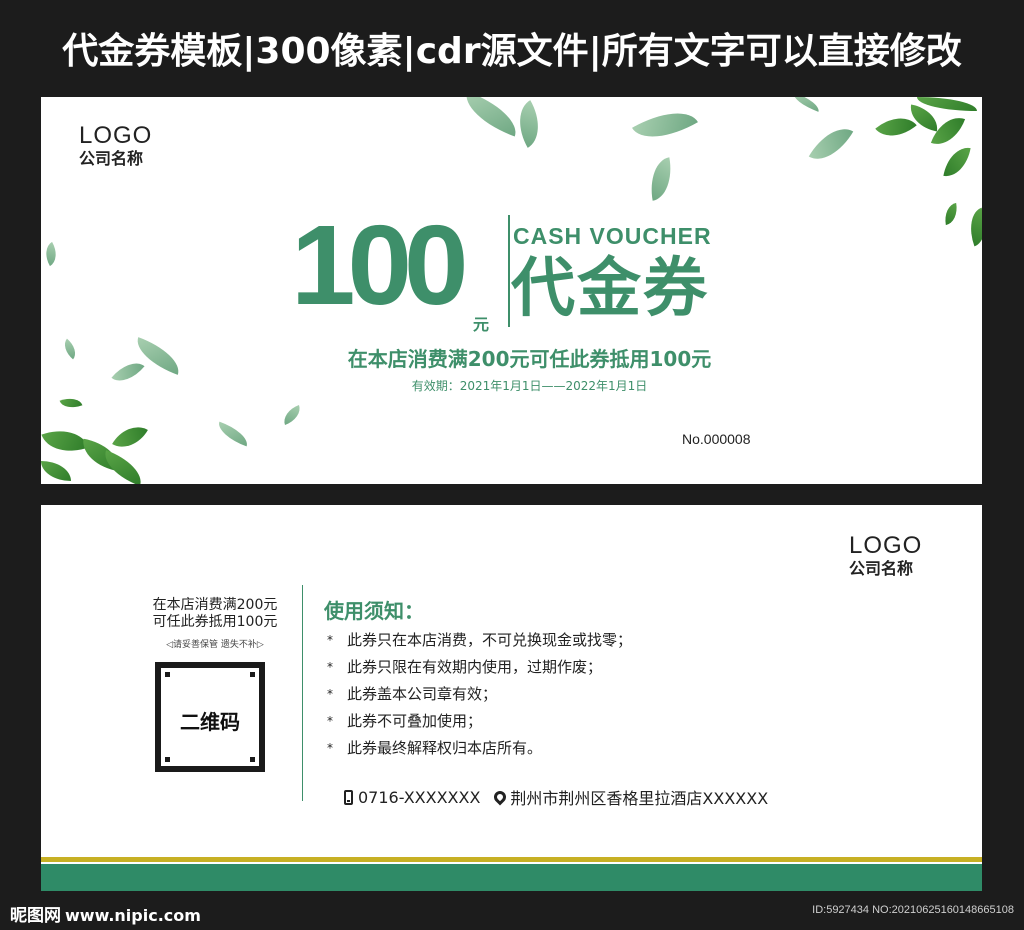  What do you see at coordinates (215, 622) in the screenshot?
I see `back-condition-line2: 可任此券抵用100元` at bounding box center [215, 622].